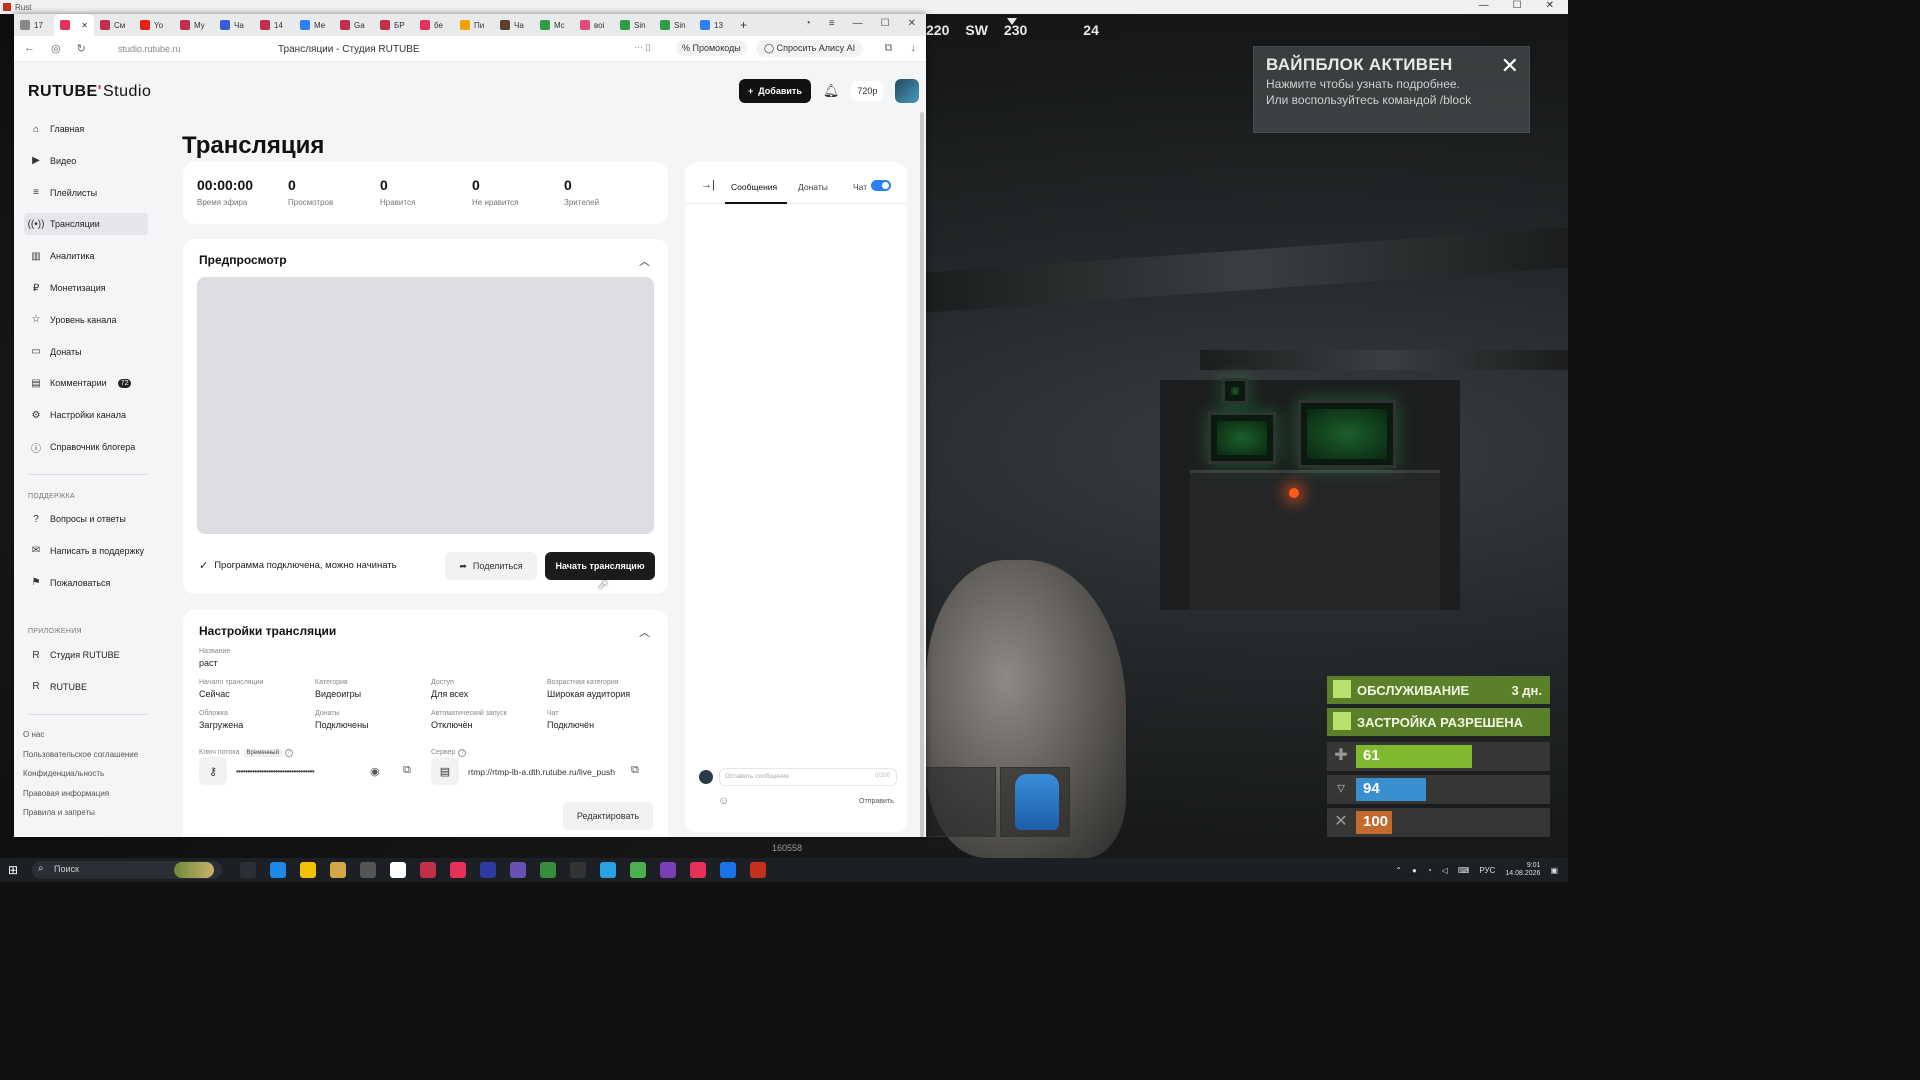 This screenshot has width=1920, height=1080. What do you see at coordinates (961, 802) in the screenshot?
I see `inventory-slot` at bounding box center [961, 802].